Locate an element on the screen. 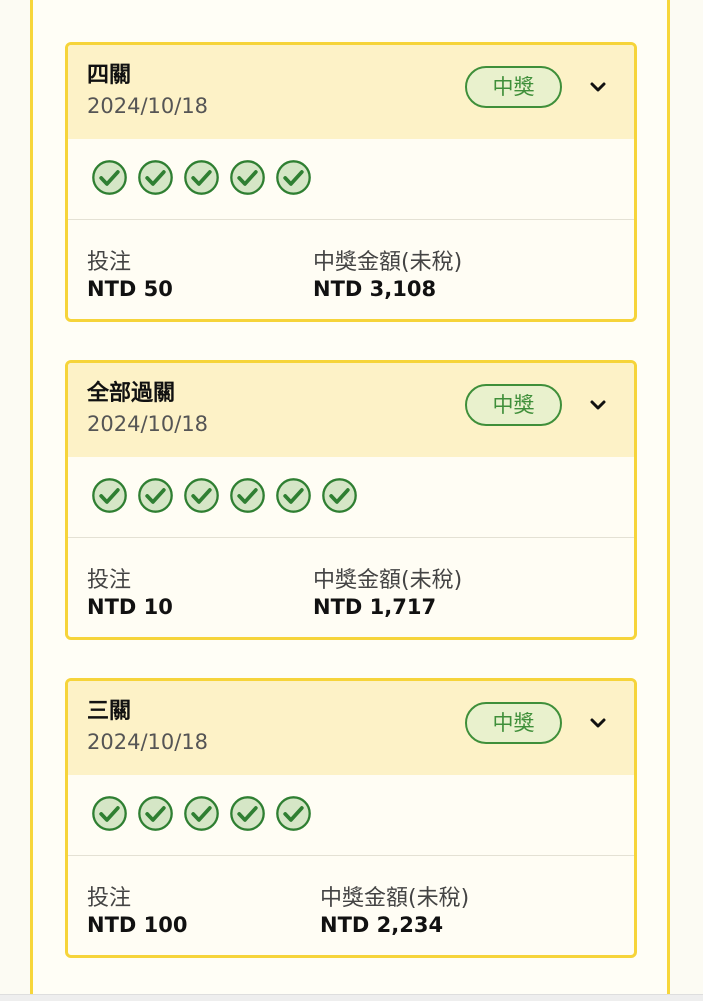 This screenshot has height=1001, width=703. bet-card-header: 三關 2024/10/18 中獎 is located at coordinates (351, 728).